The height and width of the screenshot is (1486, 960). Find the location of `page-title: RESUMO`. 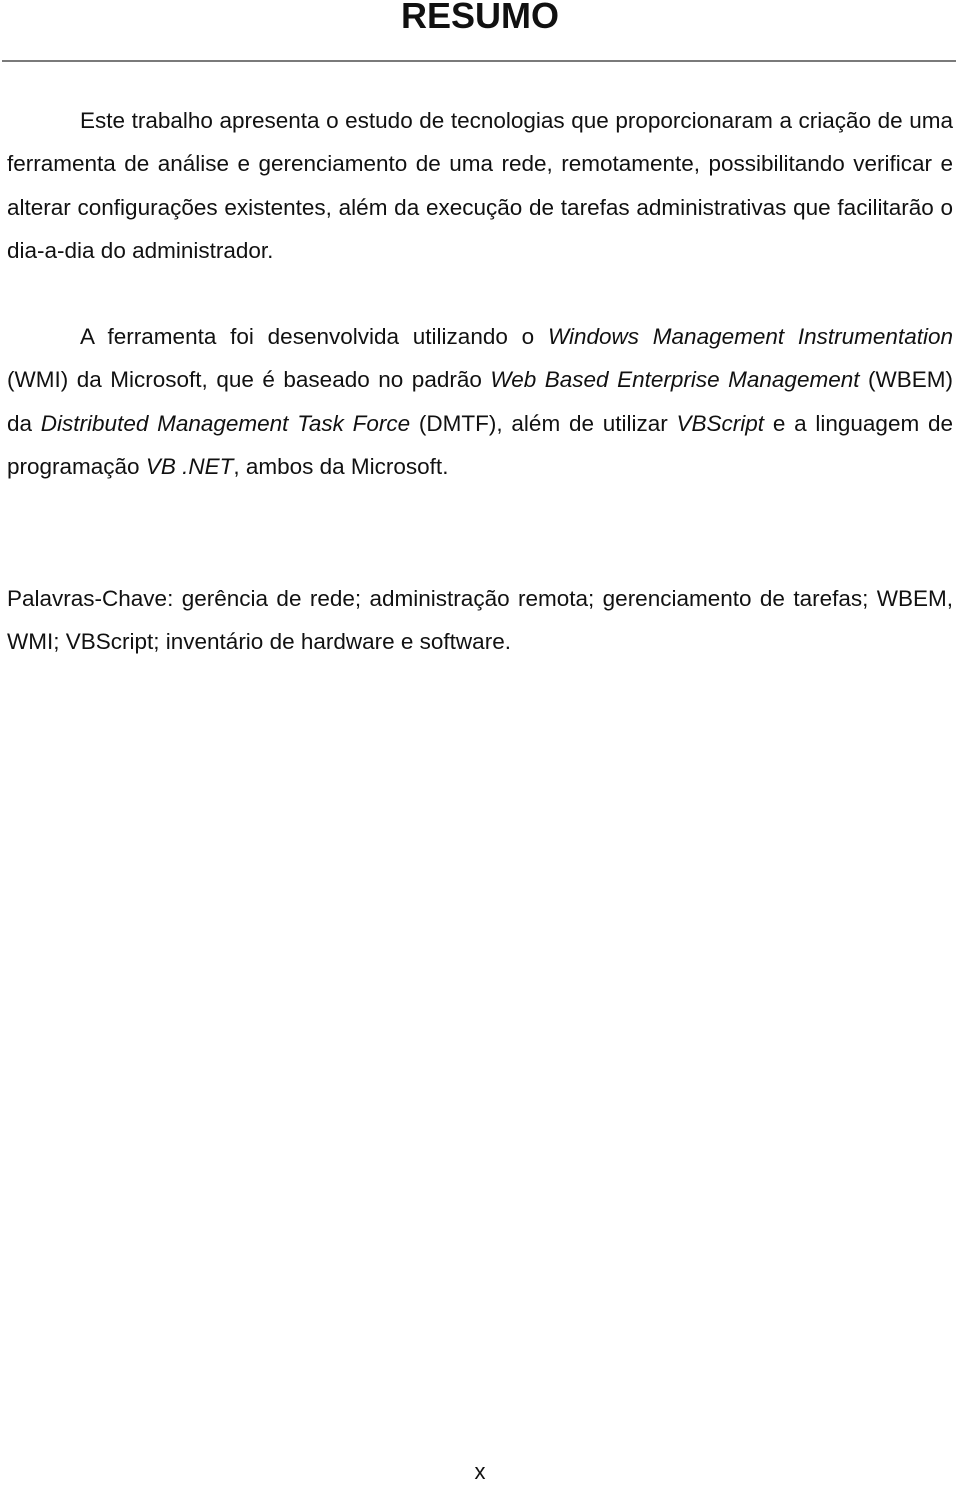

page-title: RESUMO is located at coordinates (479, 18).